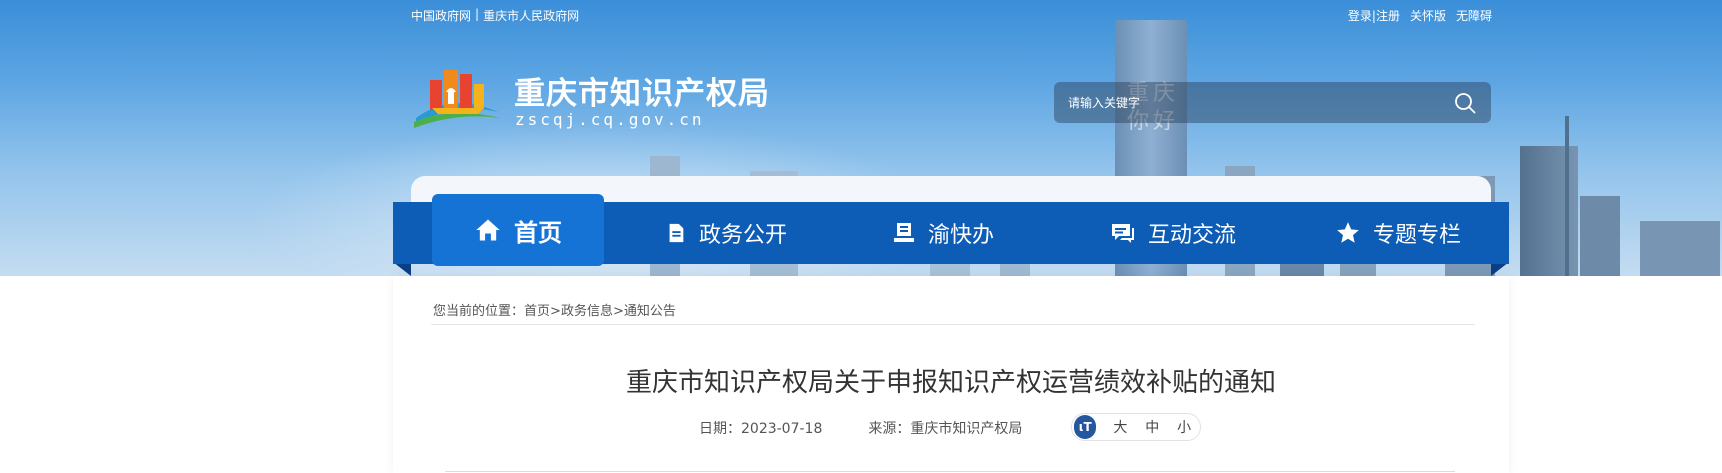 Image resolution: width=1722 pixels, height=473 pixels. I want to click on breadcrumb-home: 首页, so click(537, 311).